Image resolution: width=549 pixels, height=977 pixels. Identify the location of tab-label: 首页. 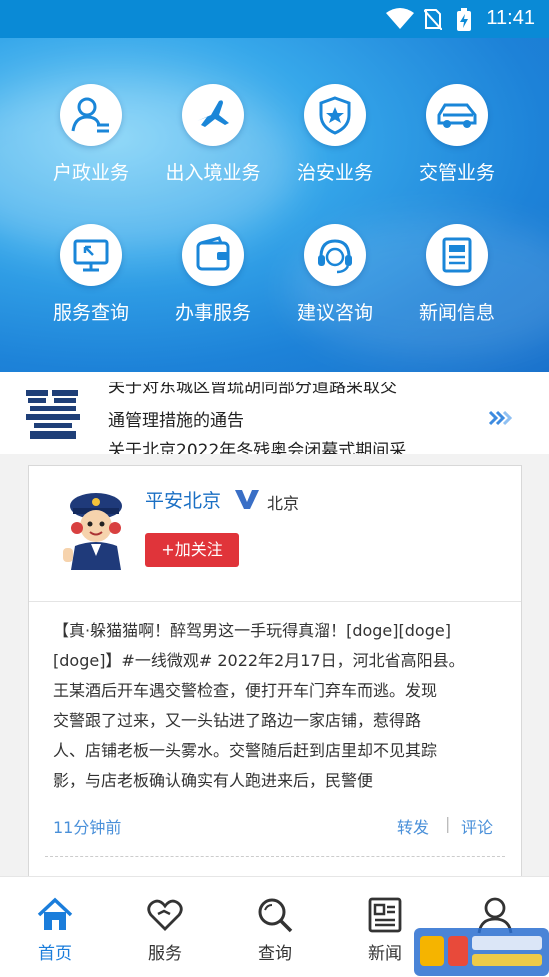
(55, 954).